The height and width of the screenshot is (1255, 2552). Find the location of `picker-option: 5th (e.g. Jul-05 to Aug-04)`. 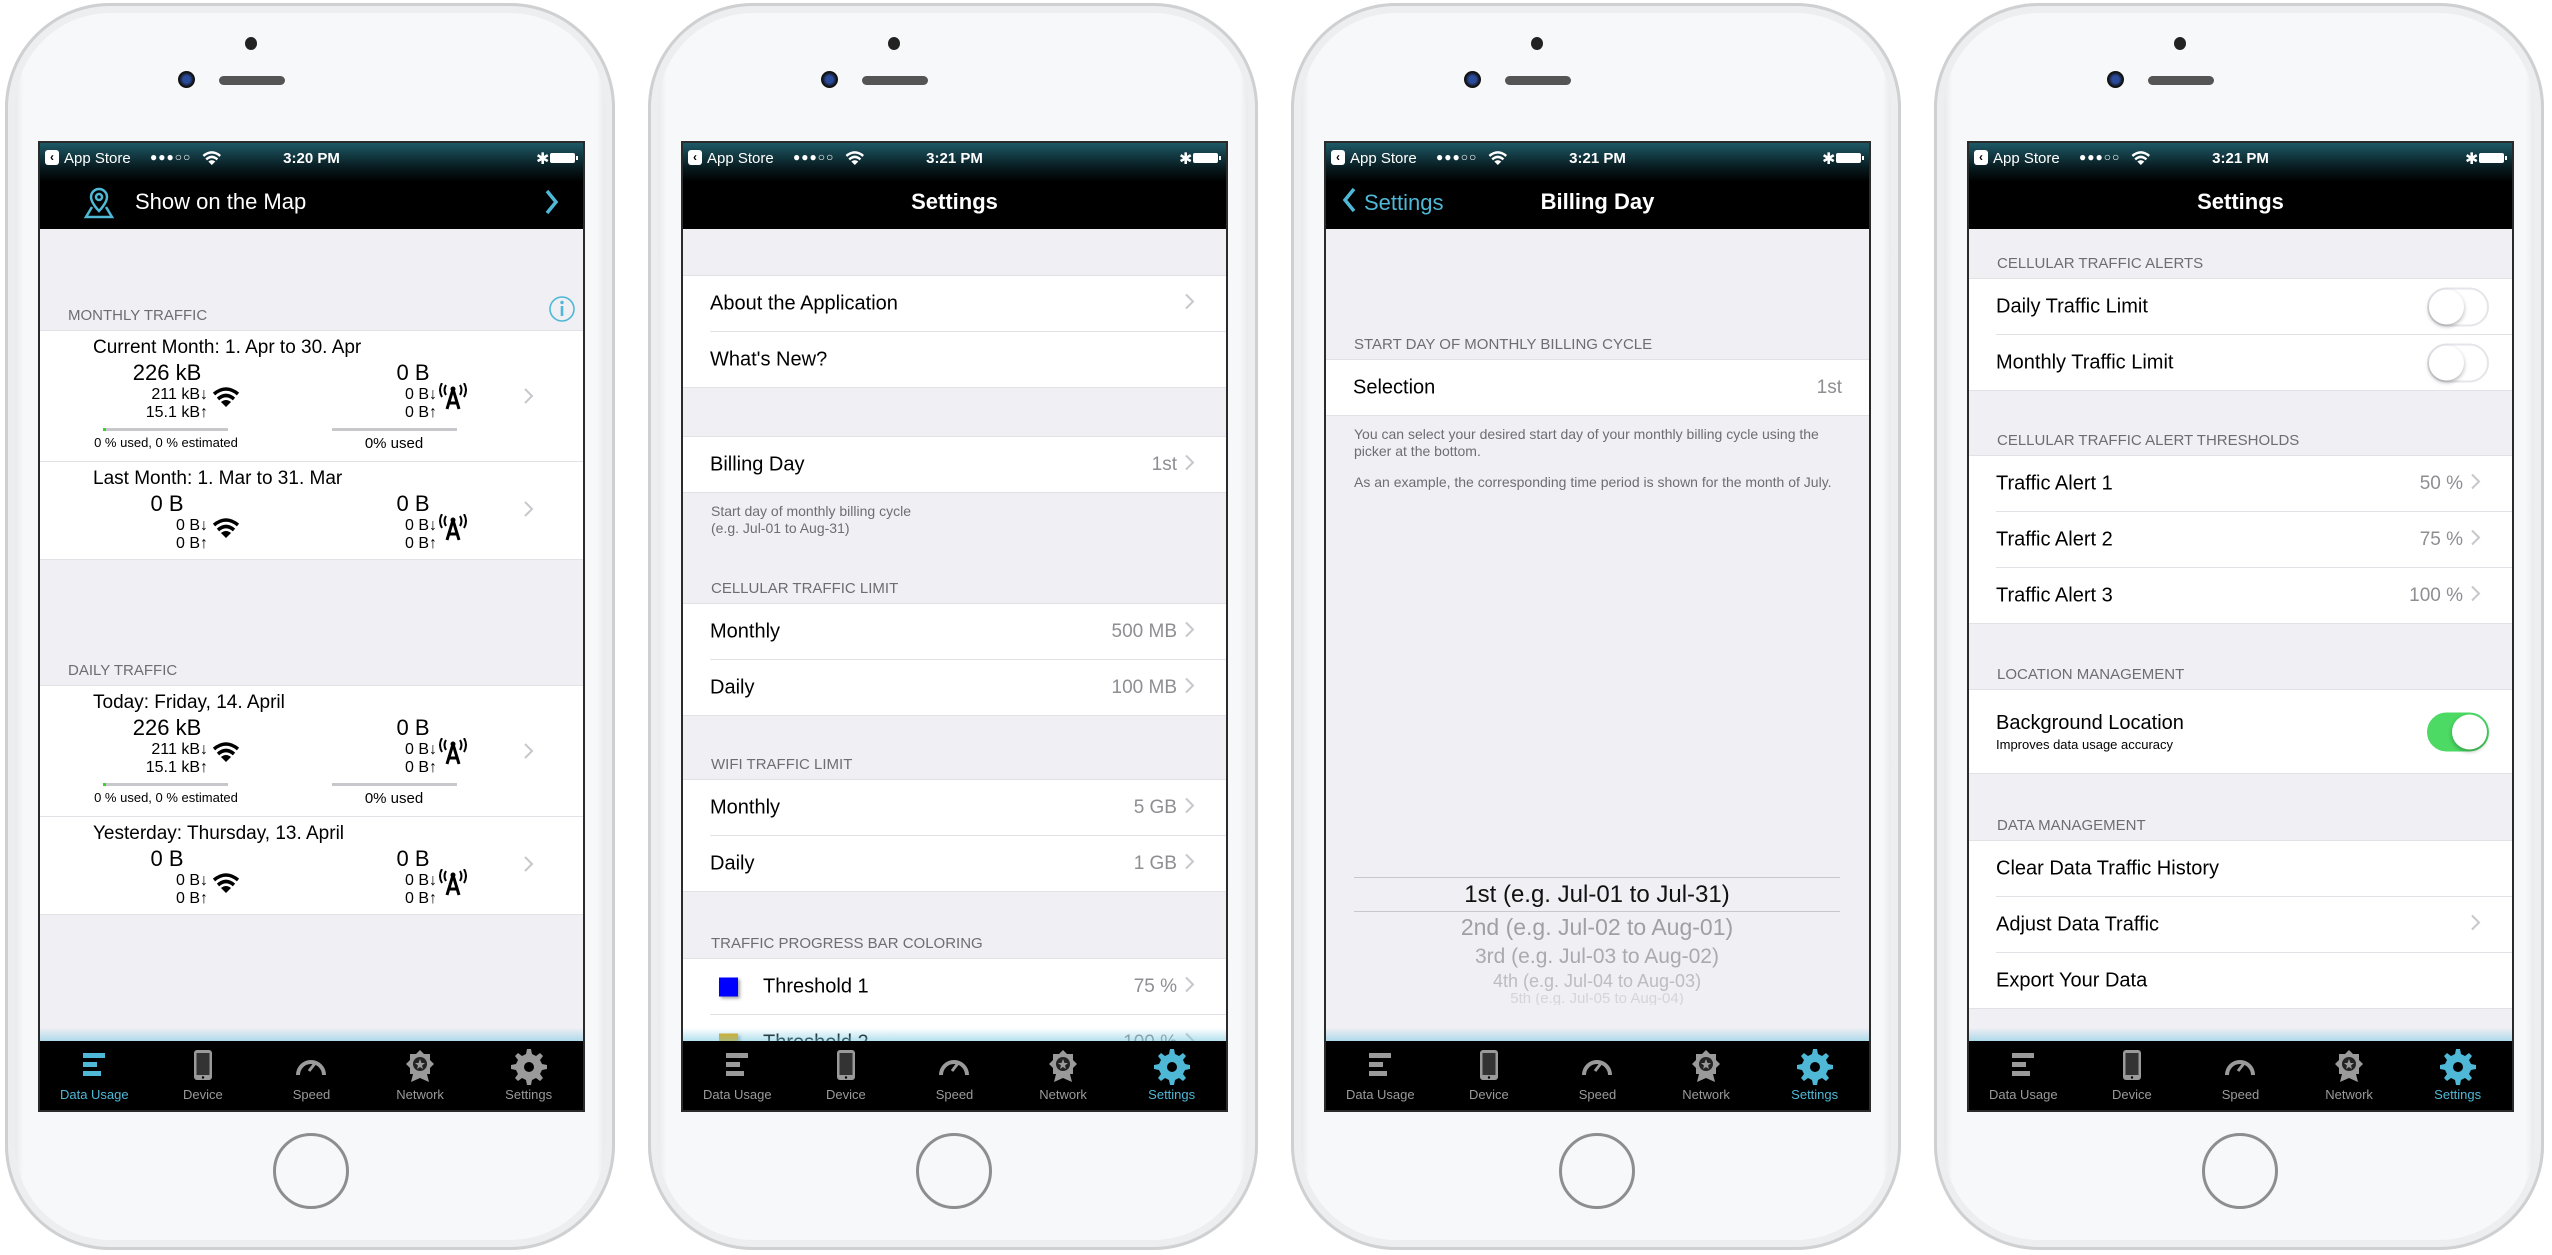

picker-option: 5th (e.g. Jul-05 to Aug-04) is located at coordinates (1597, 999).